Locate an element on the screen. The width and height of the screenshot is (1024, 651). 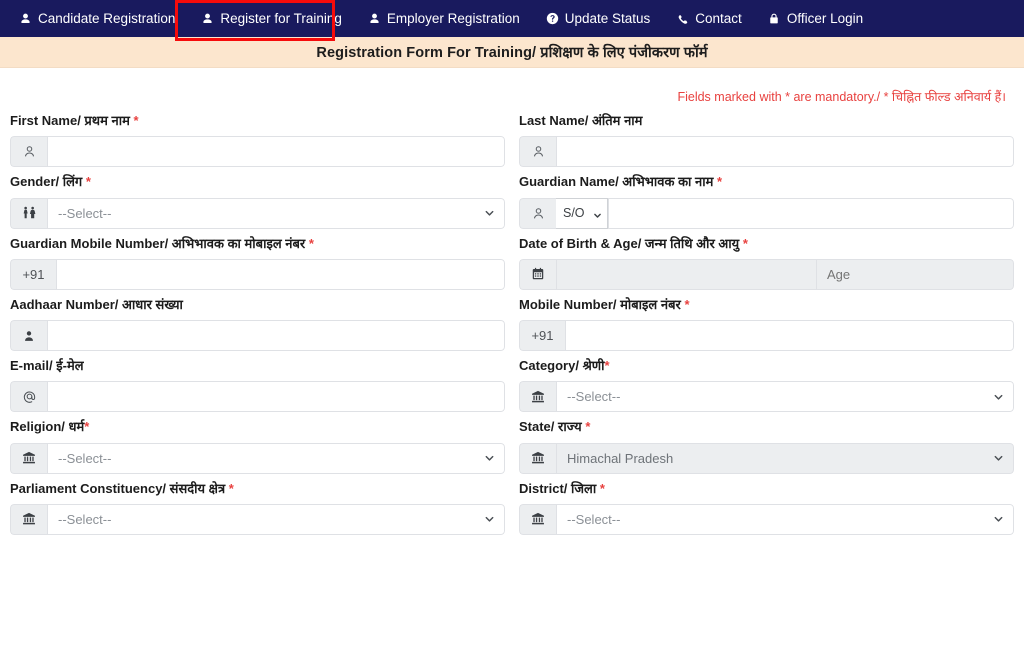
nav-label: Update Status is located at coordinates (607, 18).